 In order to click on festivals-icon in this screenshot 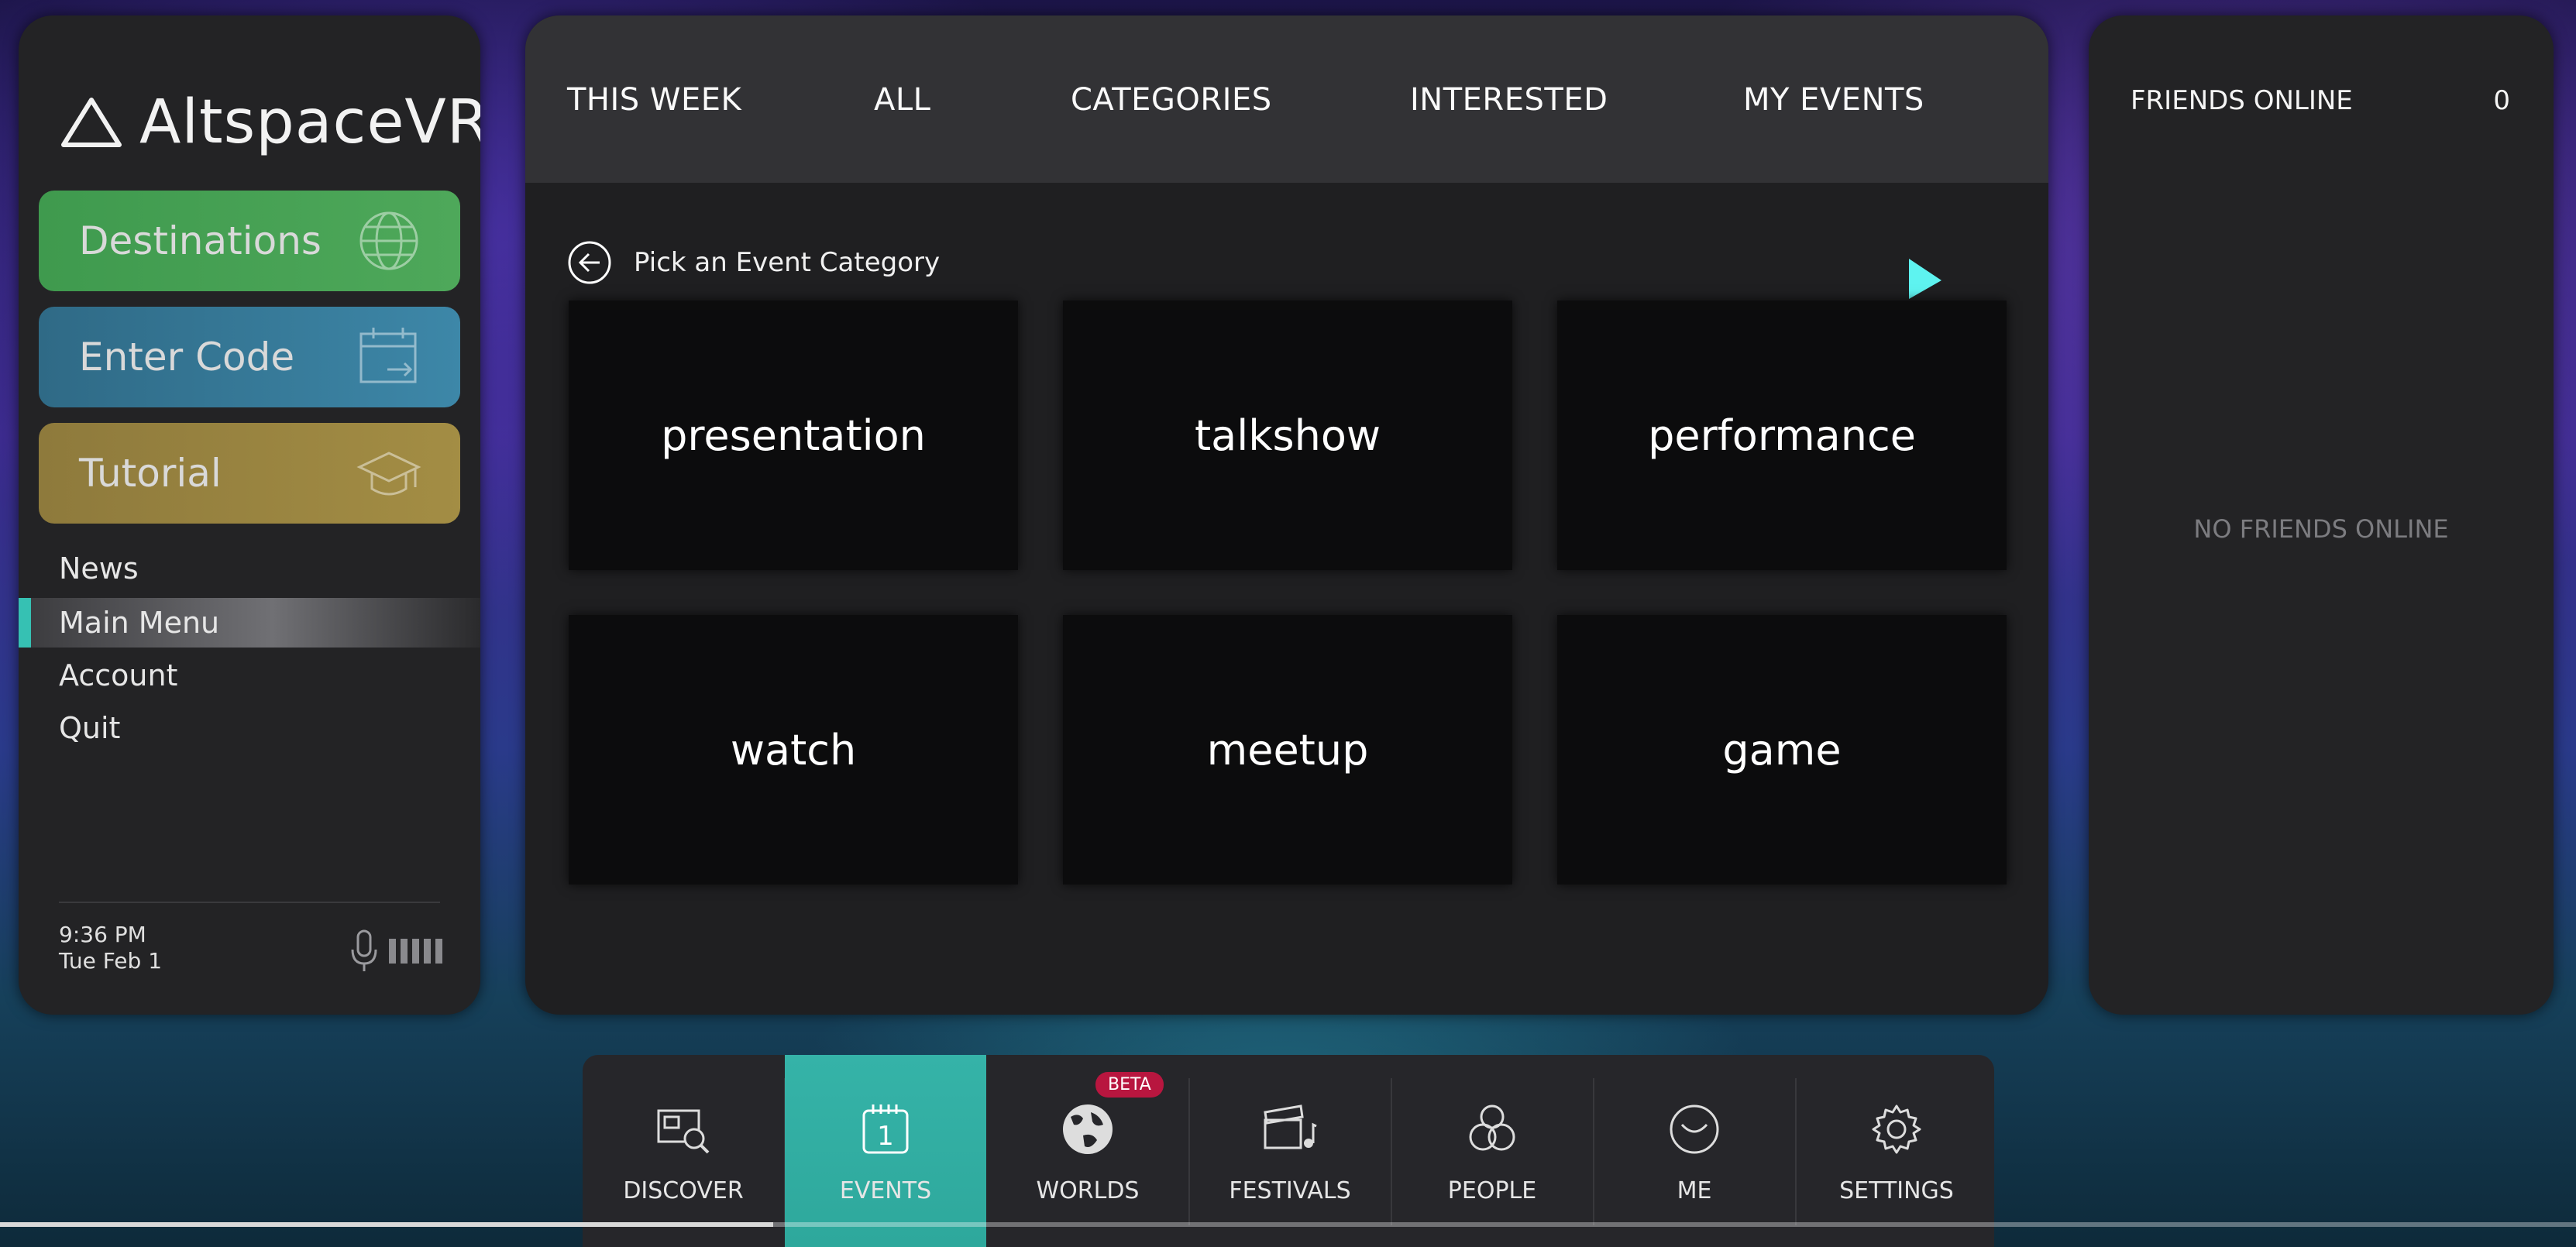, I will do `click(1290, 1126)`.